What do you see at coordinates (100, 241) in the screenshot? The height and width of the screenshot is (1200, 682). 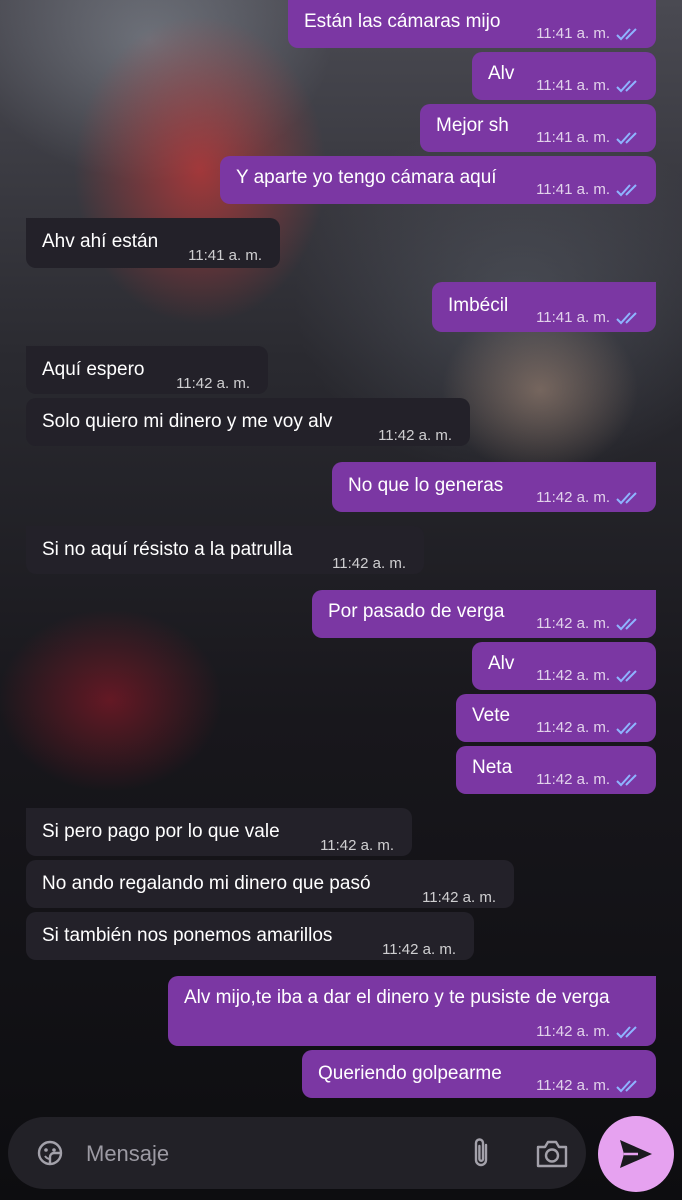 I see `message-text: Ahv ahí están` at bounding box center [100, 241].